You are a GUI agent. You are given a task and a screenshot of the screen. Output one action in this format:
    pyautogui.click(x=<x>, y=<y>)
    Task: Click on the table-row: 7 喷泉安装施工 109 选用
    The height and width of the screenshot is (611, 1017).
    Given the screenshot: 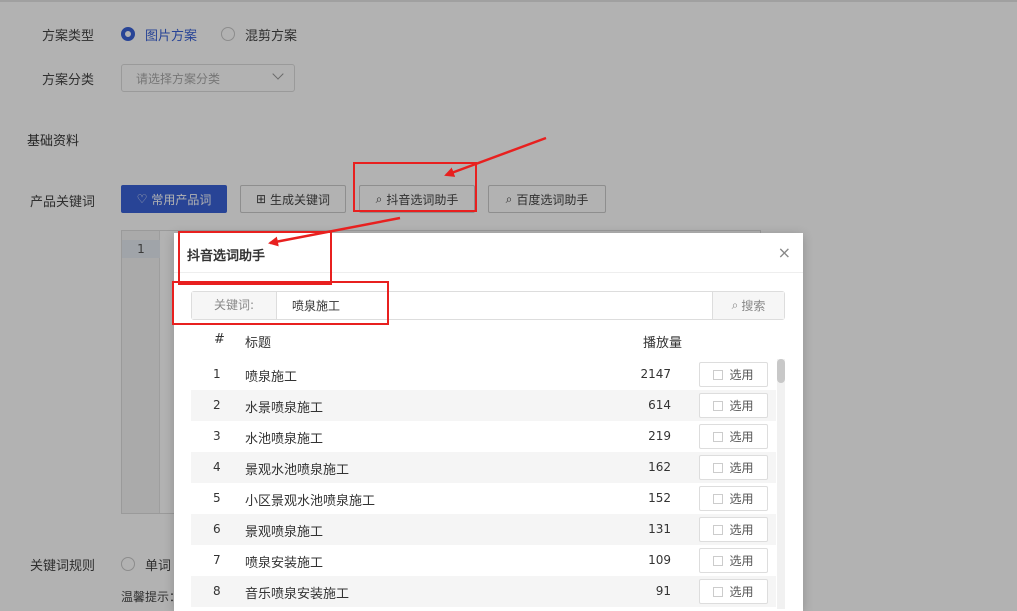 What is the action you would take?
    pyautogui.click(x=483, y=560)
    